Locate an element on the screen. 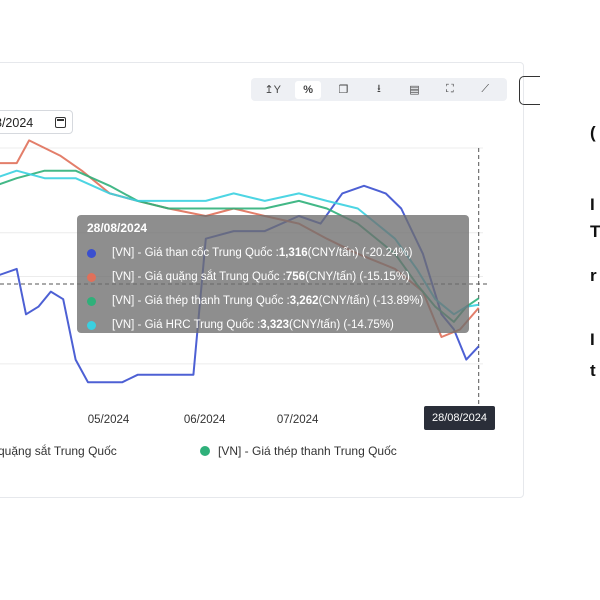 The image size is (600, 600). x-tick-label: 07/2024 is located at coordinates (297, 420).